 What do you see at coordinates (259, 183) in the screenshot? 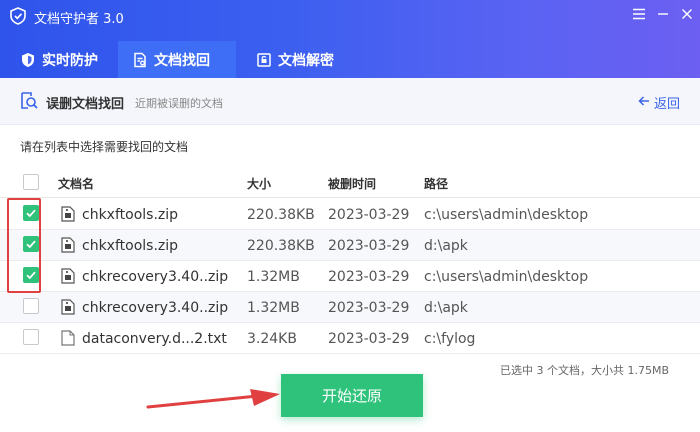
I see `column-header-size: 大小` at bounding box center [259, 183].